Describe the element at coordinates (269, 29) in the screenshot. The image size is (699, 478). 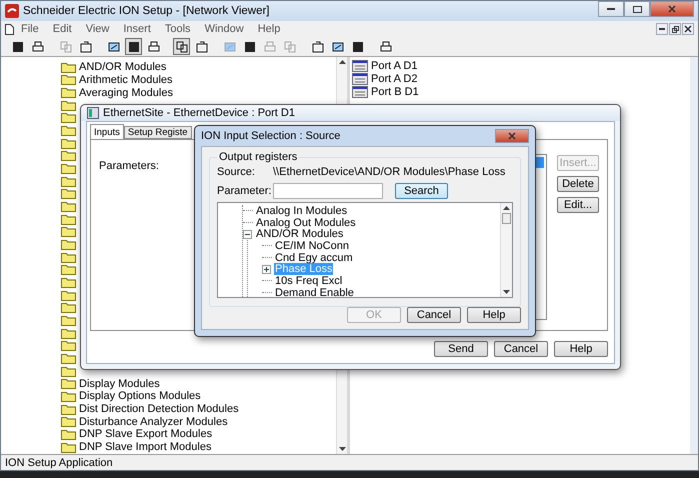
I see `menu-item: Help` at that location.